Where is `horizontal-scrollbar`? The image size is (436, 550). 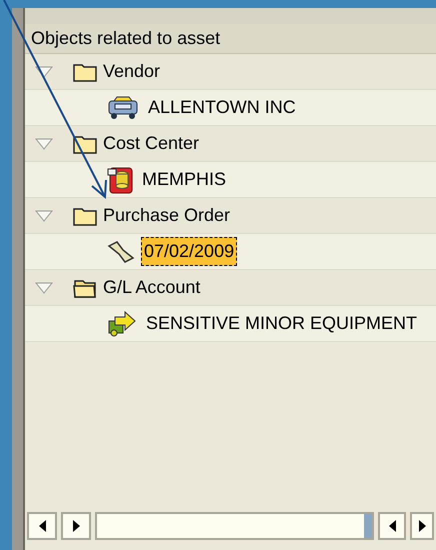
horizontal-scrollbar is located at coordinates (230, 526).